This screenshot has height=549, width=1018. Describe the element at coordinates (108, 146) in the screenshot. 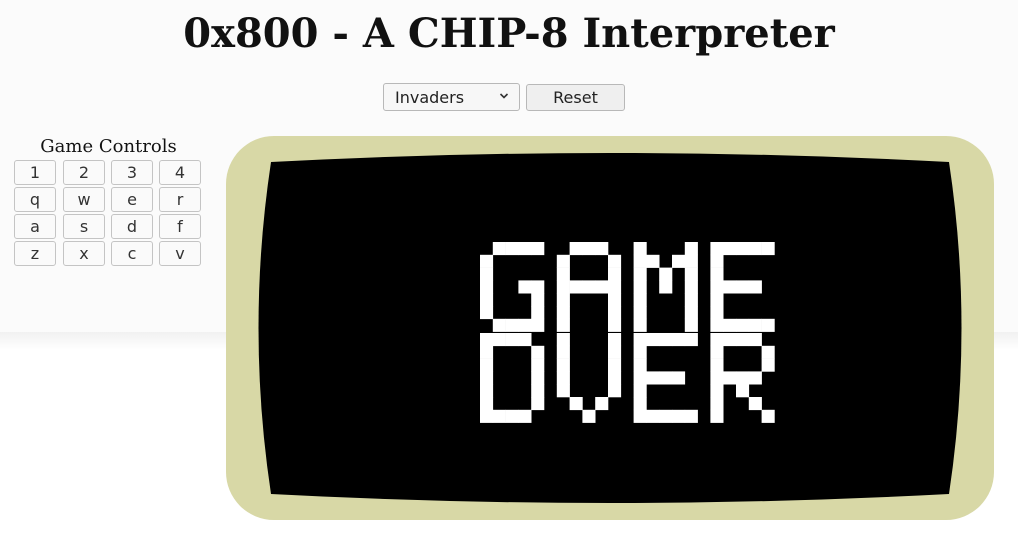

I see `game-controls-title: Game Controls` at that location.